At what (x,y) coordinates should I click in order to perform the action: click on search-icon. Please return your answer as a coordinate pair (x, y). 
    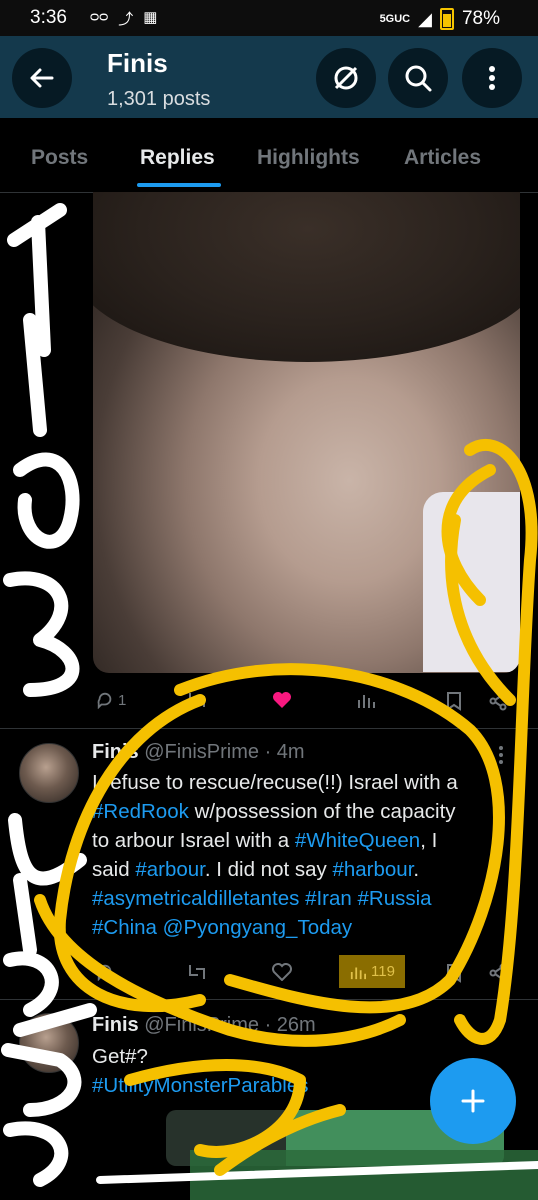
    Looking at the image, I should click on (418, 78).